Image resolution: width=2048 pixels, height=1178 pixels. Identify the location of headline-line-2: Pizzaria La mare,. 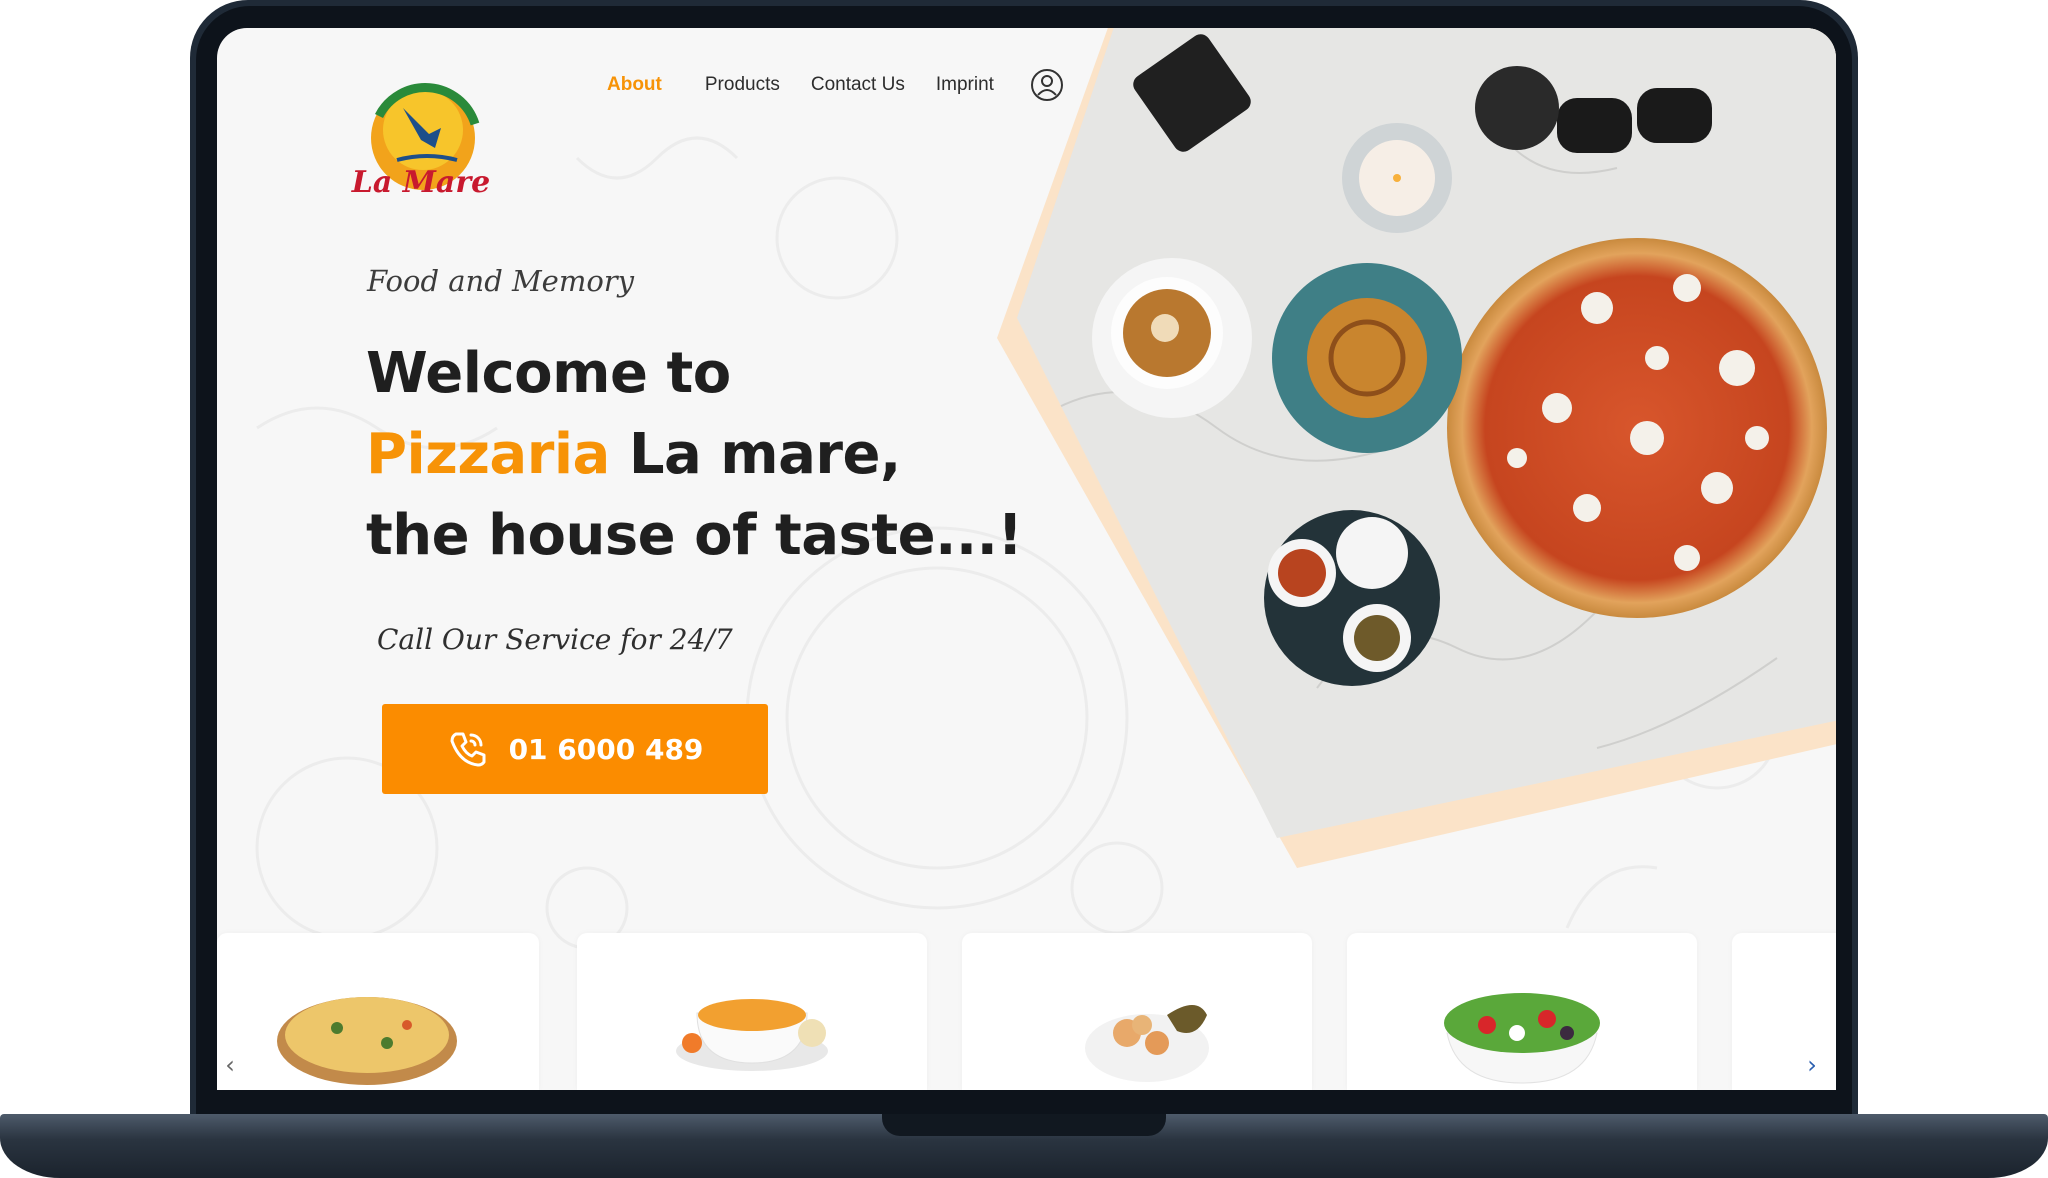
(694, 454).